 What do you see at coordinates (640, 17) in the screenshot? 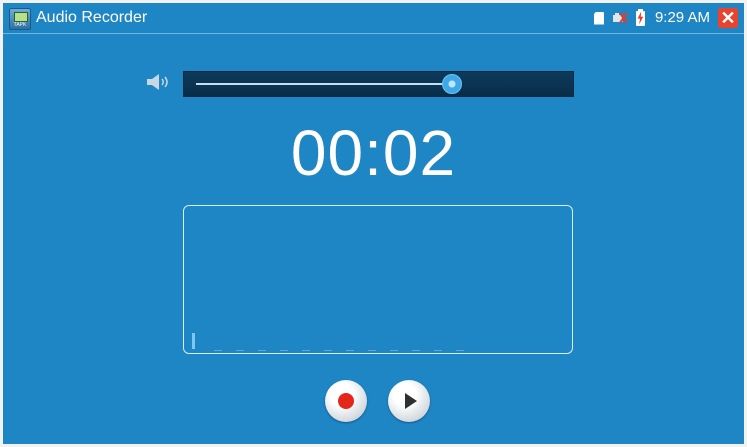
I see `battery-charging-icon` at bounding box center [640, 17].